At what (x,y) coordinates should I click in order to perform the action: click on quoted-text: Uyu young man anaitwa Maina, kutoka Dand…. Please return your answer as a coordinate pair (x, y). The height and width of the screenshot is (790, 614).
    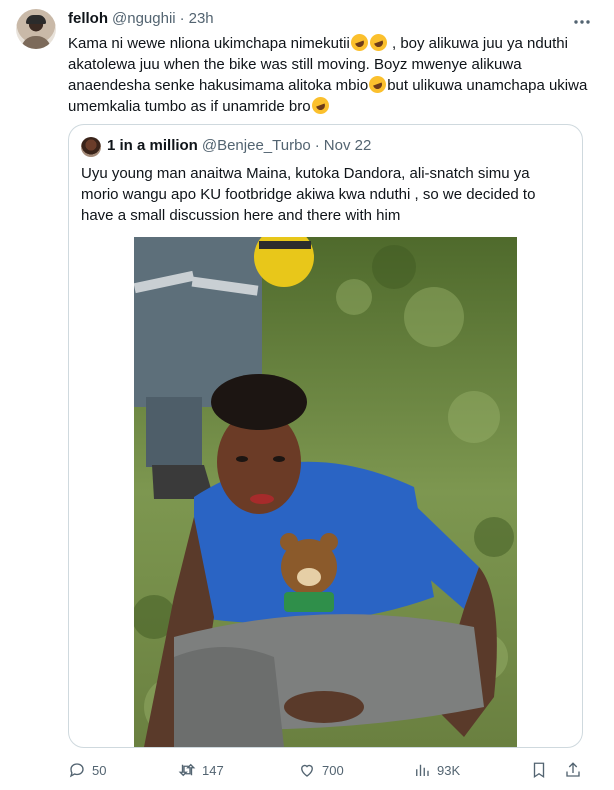
    Looking at the image, I should click on (308, 194).